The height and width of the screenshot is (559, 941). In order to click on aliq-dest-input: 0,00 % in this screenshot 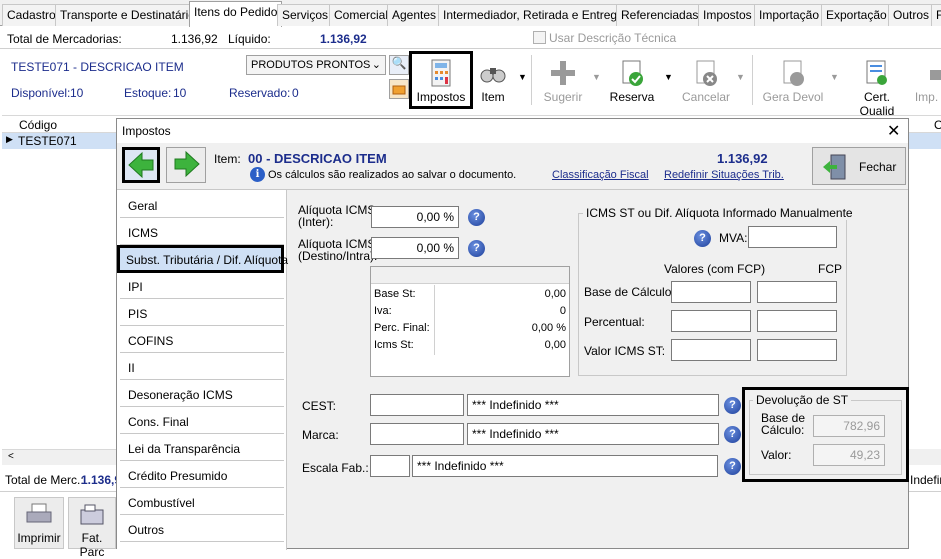, I will do `click(415, 248)`.